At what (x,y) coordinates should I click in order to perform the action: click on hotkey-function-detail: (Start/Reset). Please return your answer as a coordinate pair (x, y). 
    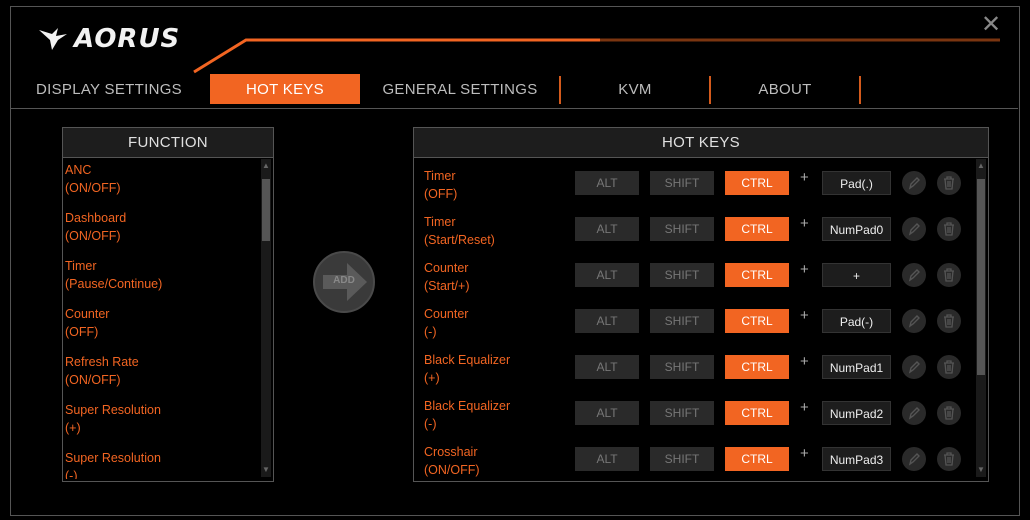
    Looking at the image, I should click on (459, 240).